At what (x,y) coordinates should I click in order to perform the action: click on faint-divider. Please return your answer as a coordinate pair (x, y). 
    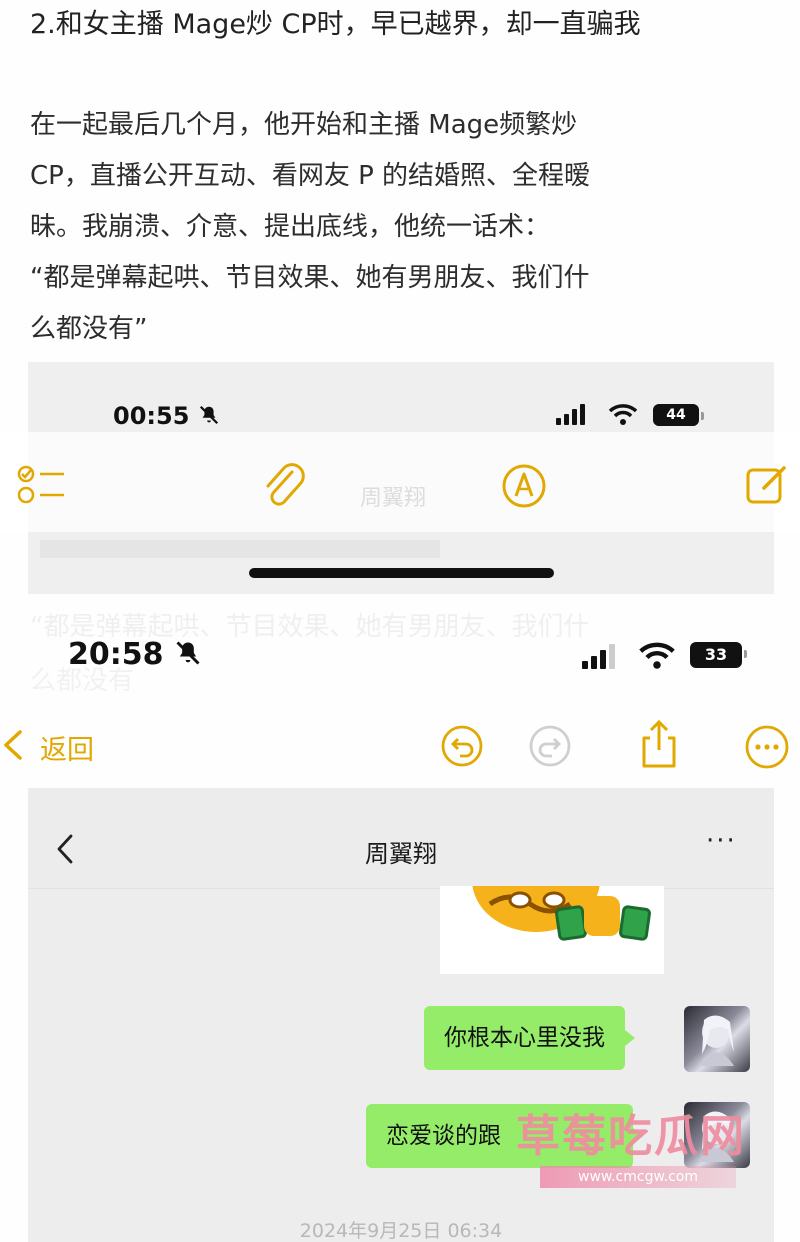
    Looking at the image, I should click on (240, 549).